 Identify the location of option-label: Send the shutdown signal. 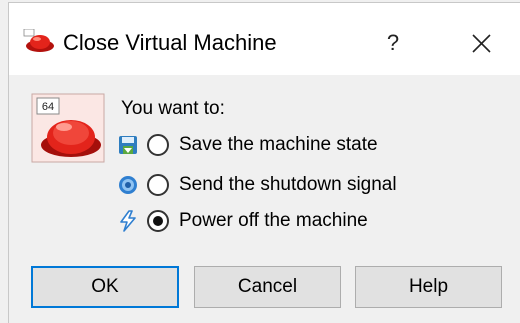
(288, 184).